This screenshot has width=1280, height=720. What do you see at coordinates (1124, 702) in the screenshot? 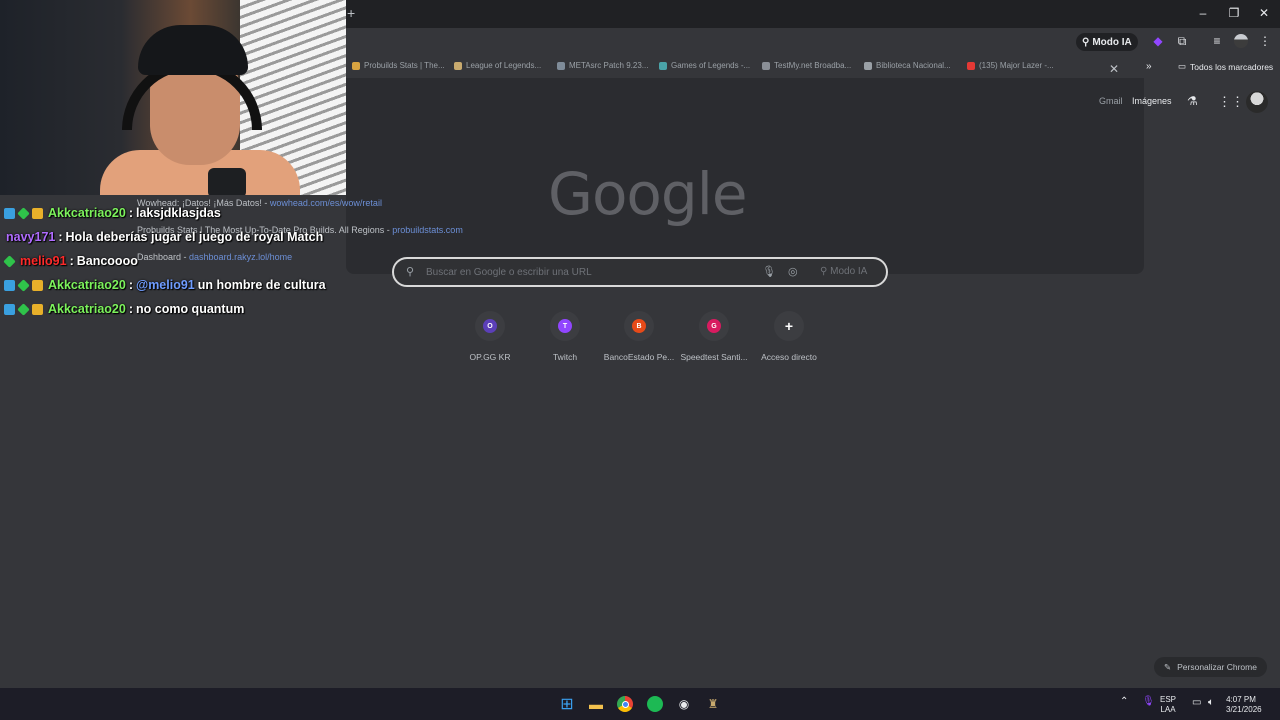
I see `tray-overflow-icon: ⌃` at bounding box center [1124, 702].